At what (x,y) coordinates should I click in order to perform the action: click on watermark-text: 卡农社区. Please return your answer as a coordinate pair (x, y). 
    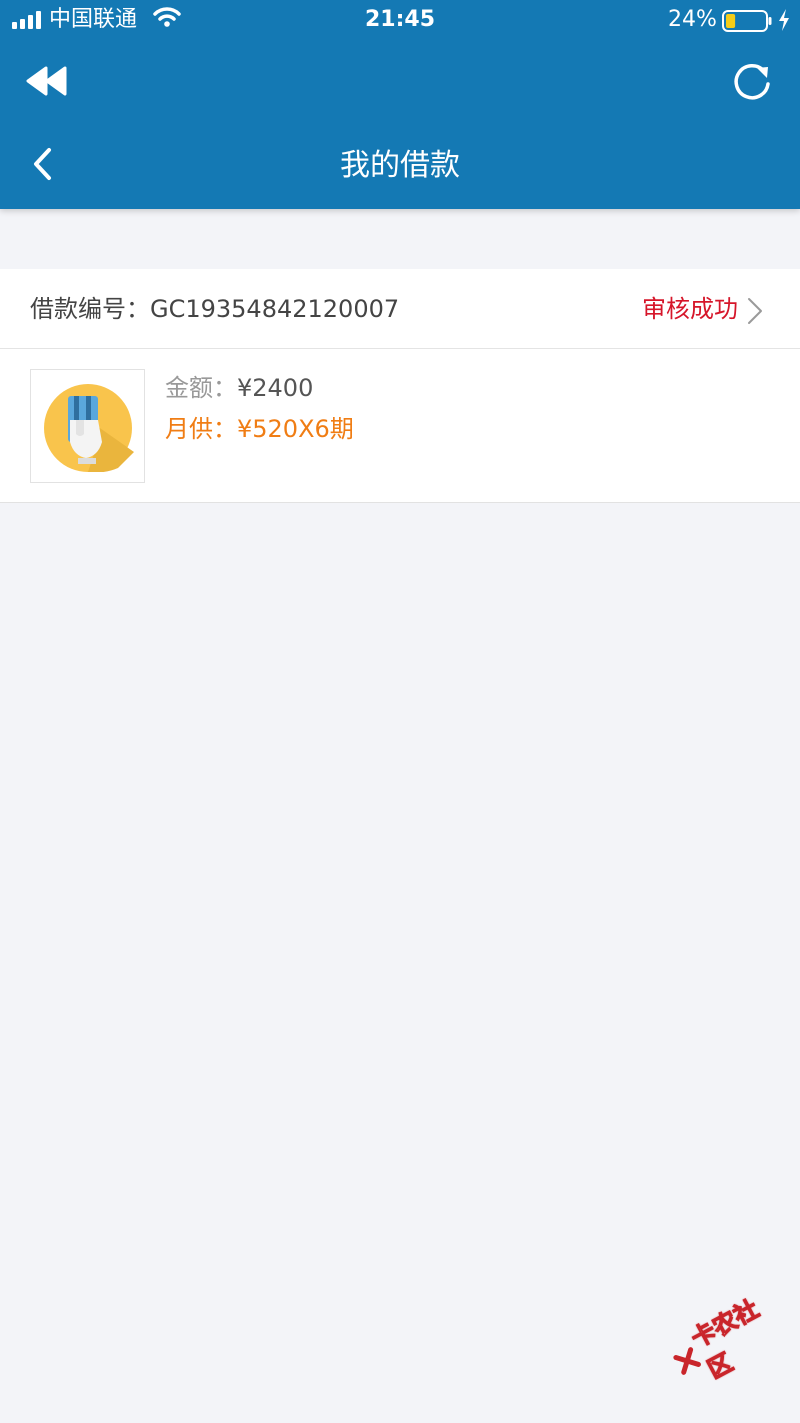
    Looking at the image, I should click on (725, 1339).